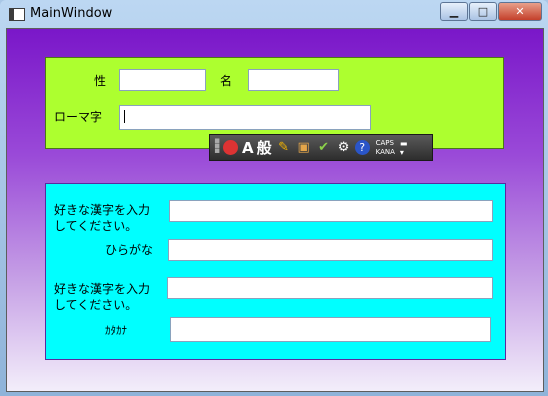  I want to click on ime-language-bar: ▪ ▪ ▪ A 般 ✎ ▣ ✔ ⚙ ? CAPS KANA ▬ ▾, so click(321, 147).